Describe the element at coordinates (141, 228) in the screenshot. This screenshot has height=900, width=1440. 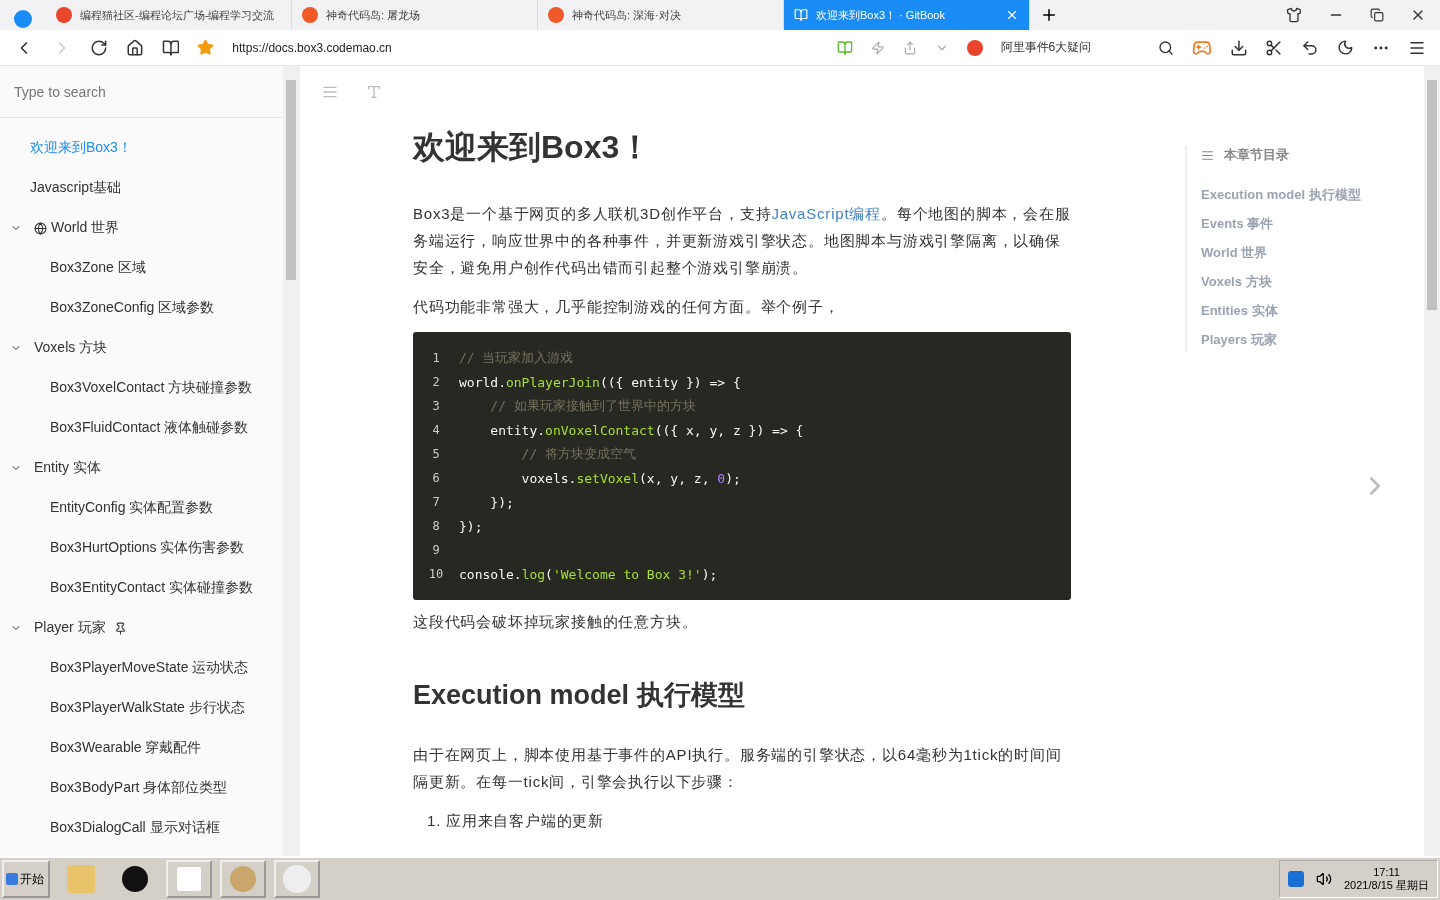
I see `sidebar-item: World 世界` at that location.